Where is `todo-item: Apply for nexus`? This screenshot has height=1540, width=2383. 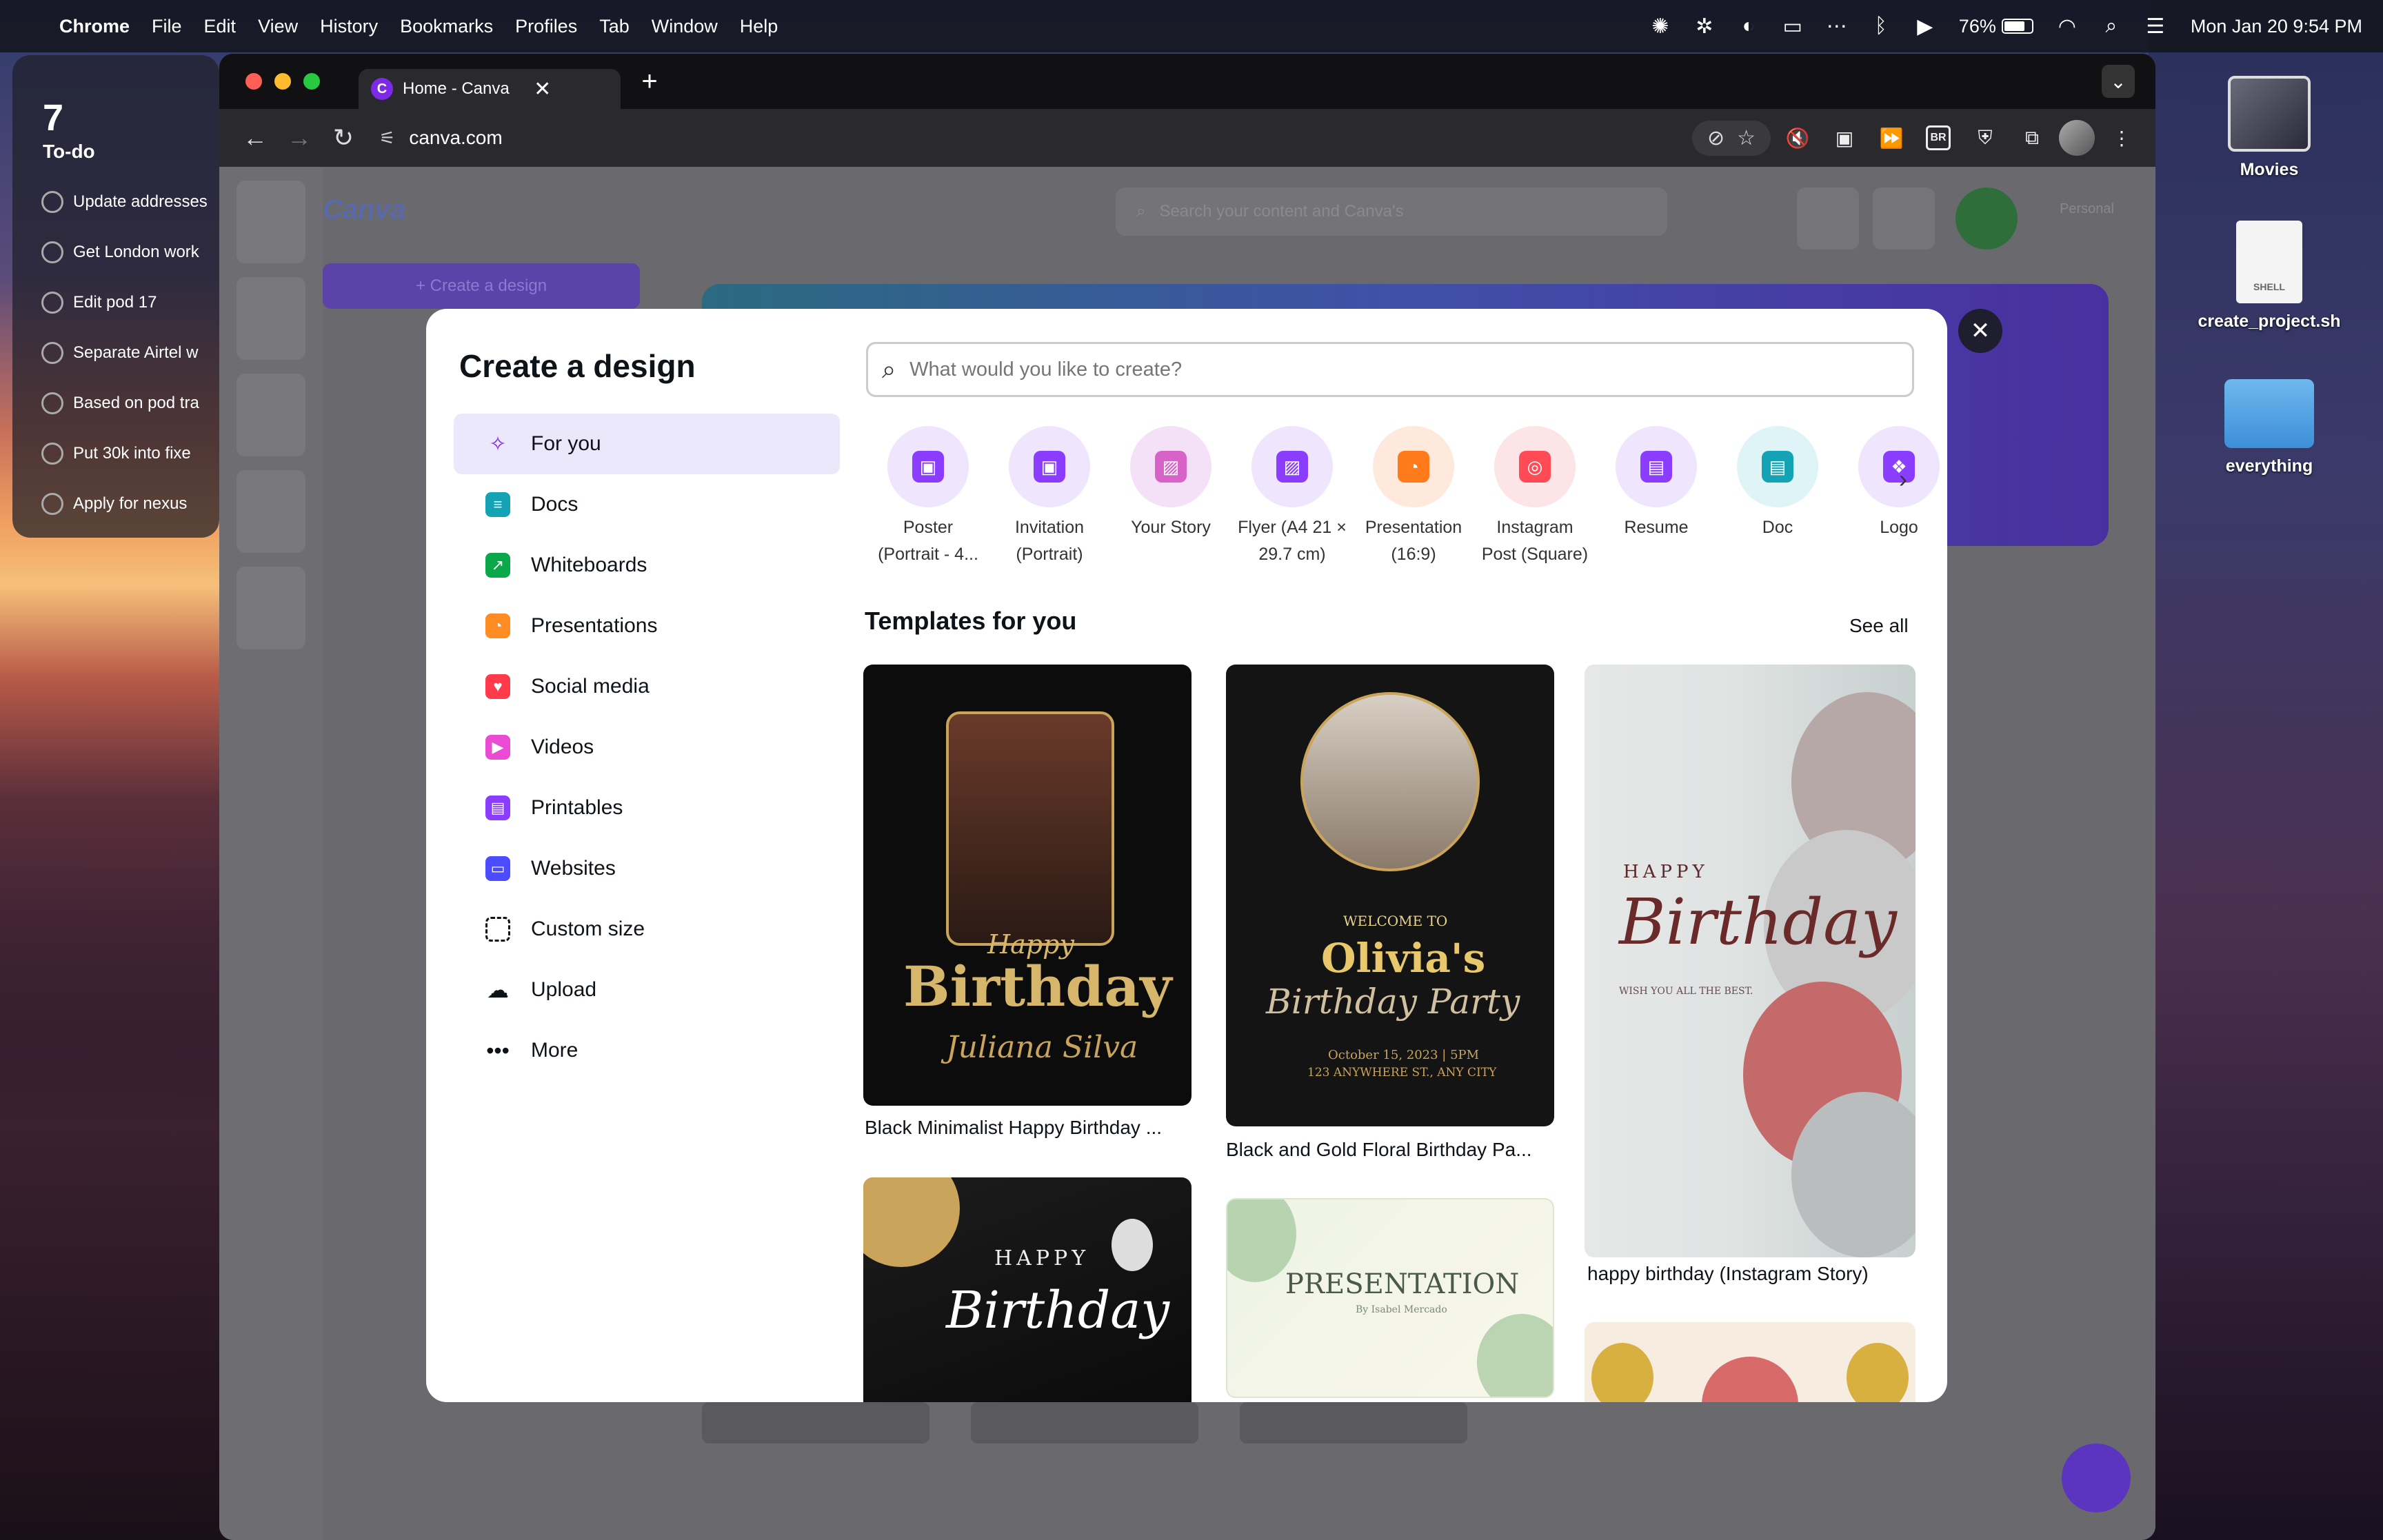
todo-item: Apply for nexus is located at coordinates (130, 504).